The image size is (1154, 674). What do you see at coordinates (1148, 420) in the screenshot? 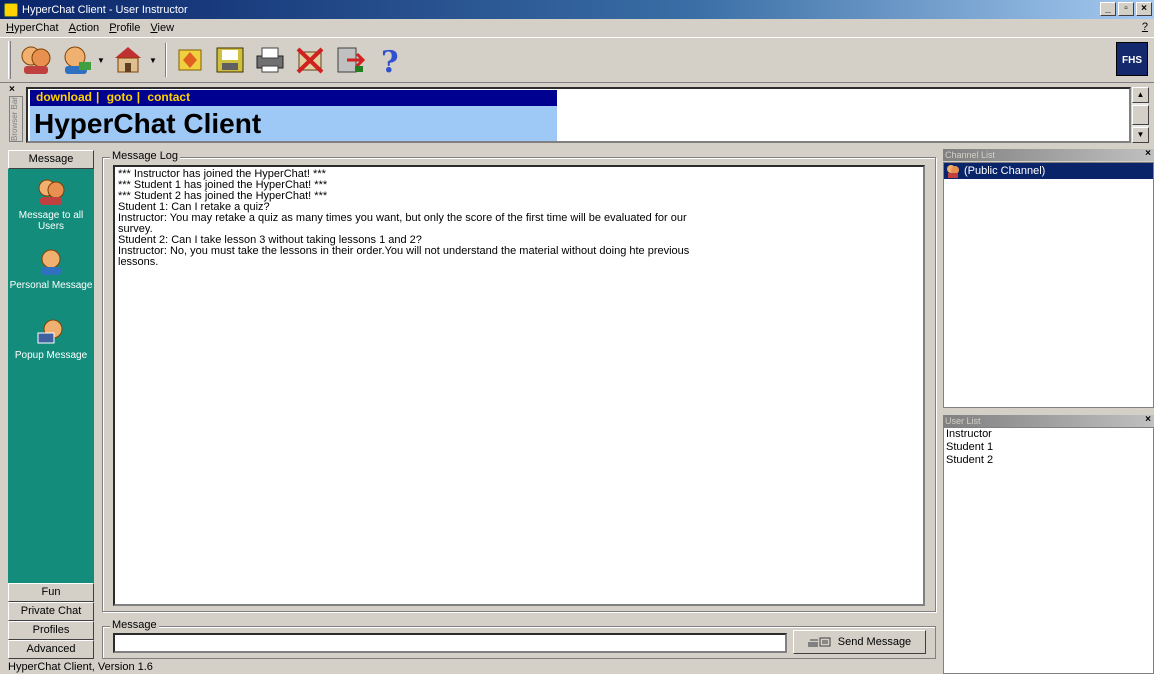
I see `user-list-close-icon: ×` at bounding box center [1148, 420].